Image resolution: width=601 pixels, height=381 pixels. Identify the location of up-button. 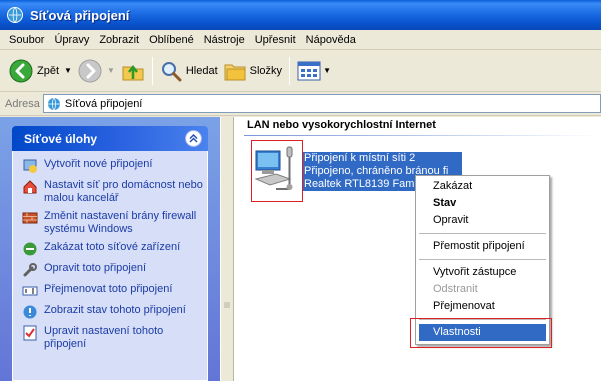
(133, 71).